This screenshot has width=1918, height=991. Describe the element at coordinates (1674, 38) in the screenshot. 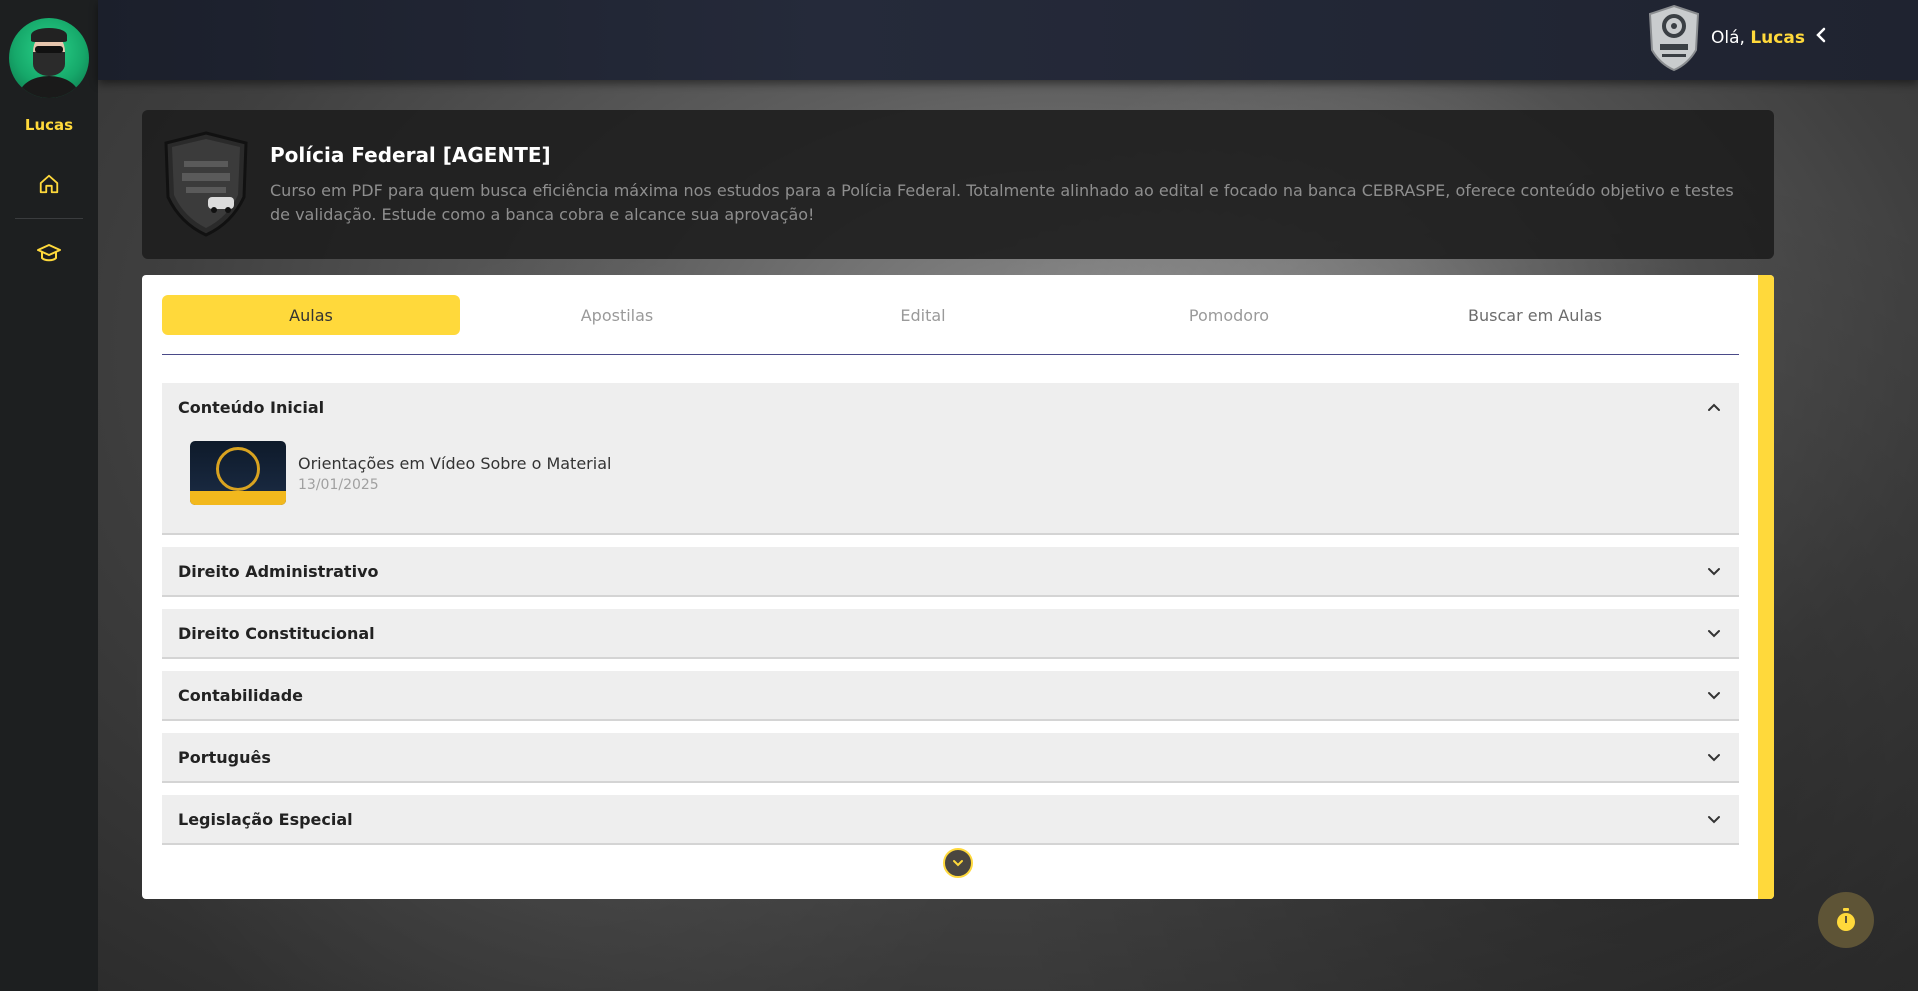

I see `brand-logo` at that location.